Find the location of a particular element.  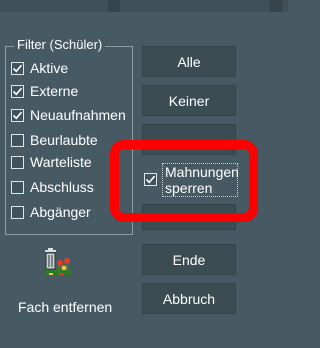

filter-item-abschluss: Abschluss is located at coordinates (52, 187).